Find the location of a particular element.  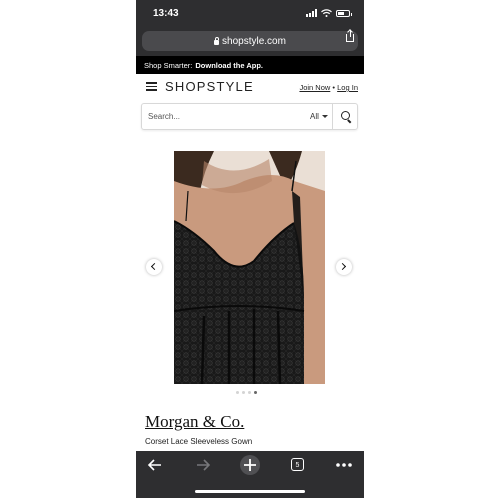

more-button is located at coordinates (344, 466).